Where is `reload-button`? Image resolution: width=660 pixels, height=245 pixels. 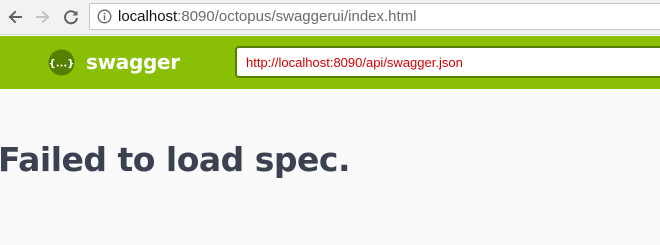
reload-button is located at coordinates (71, 17).